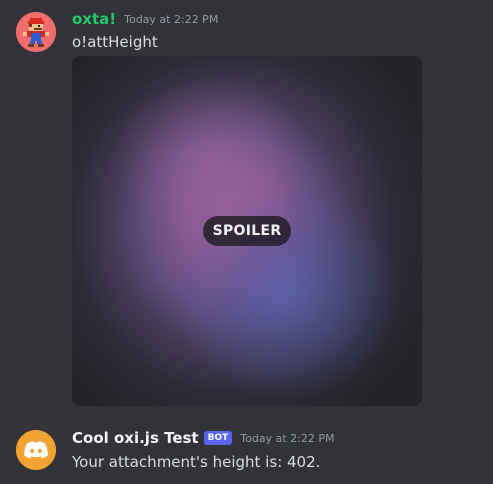 Image resolution: width=493 pixels, height=484 pixels. I want to click on pixel-mario-avatar-icon, so click(36, 32).